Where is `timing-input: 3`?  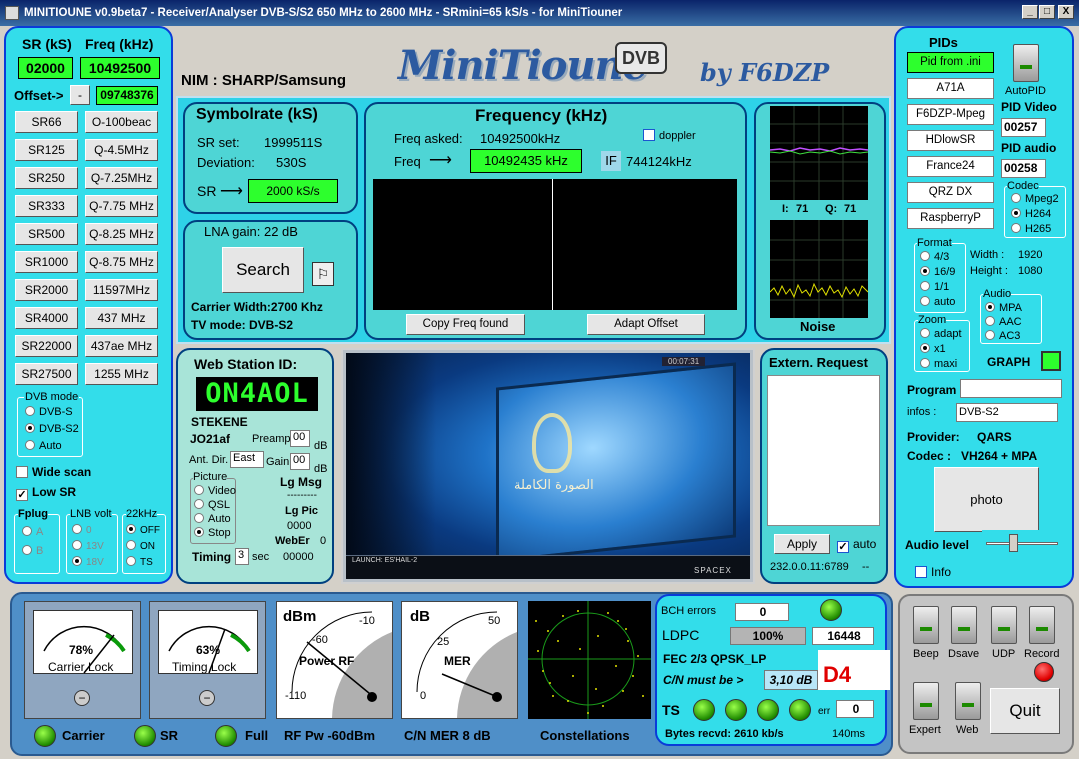 timing-input: 3 is located at coordinates (242, 556).